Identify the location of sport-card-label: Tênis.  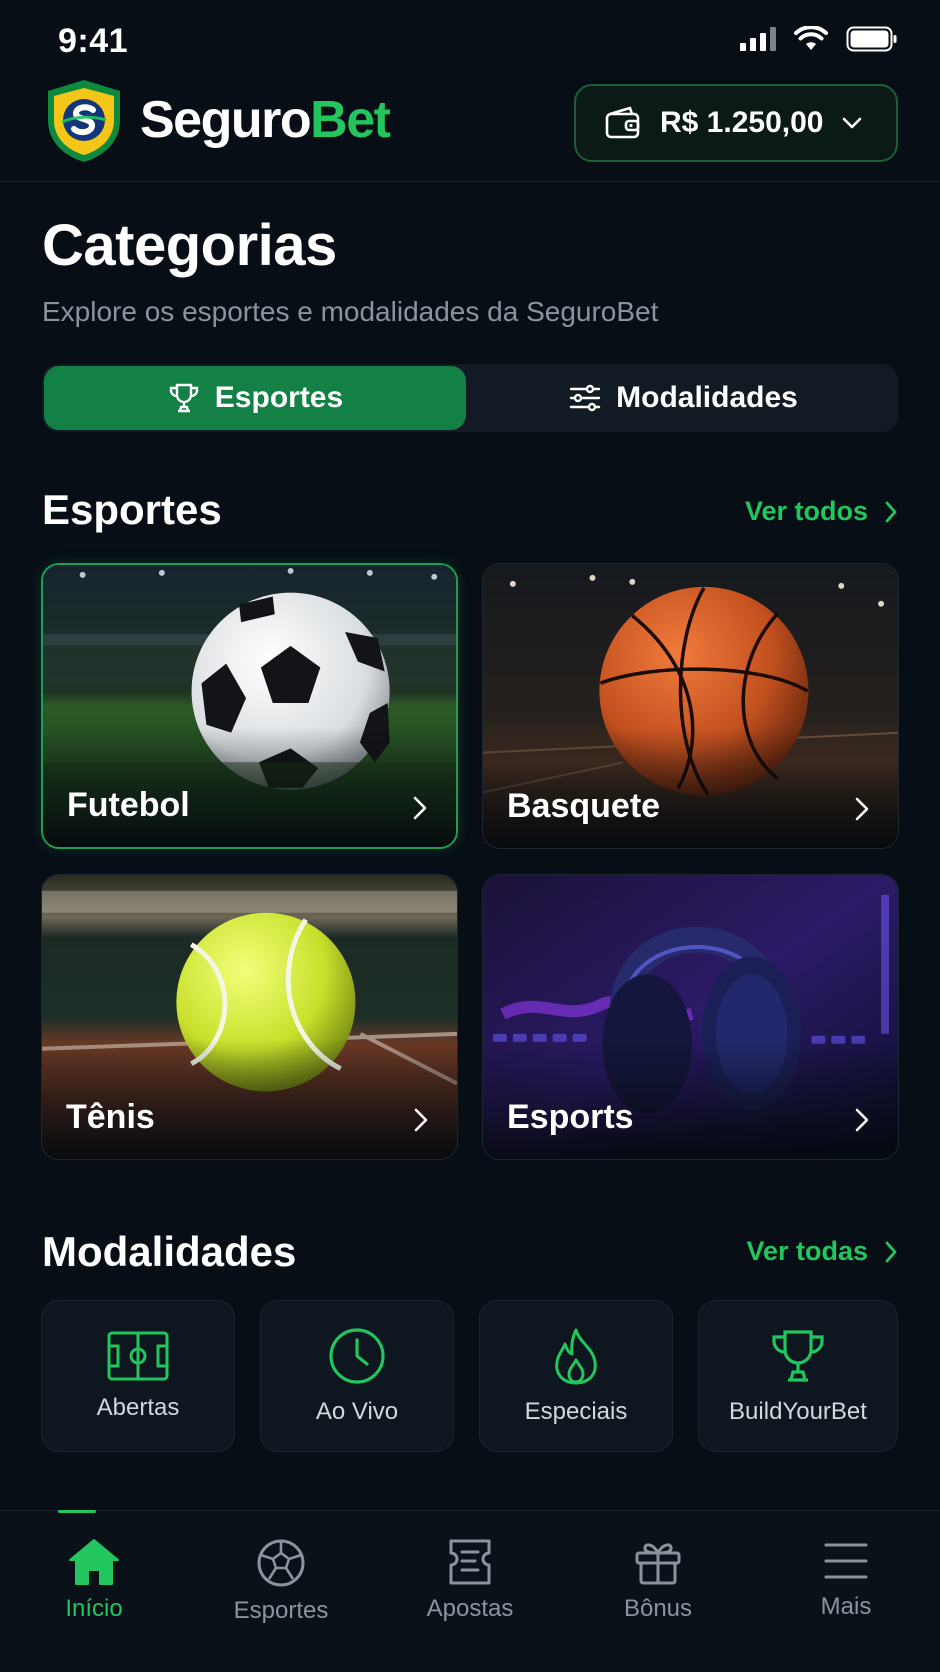
(110, 1117).